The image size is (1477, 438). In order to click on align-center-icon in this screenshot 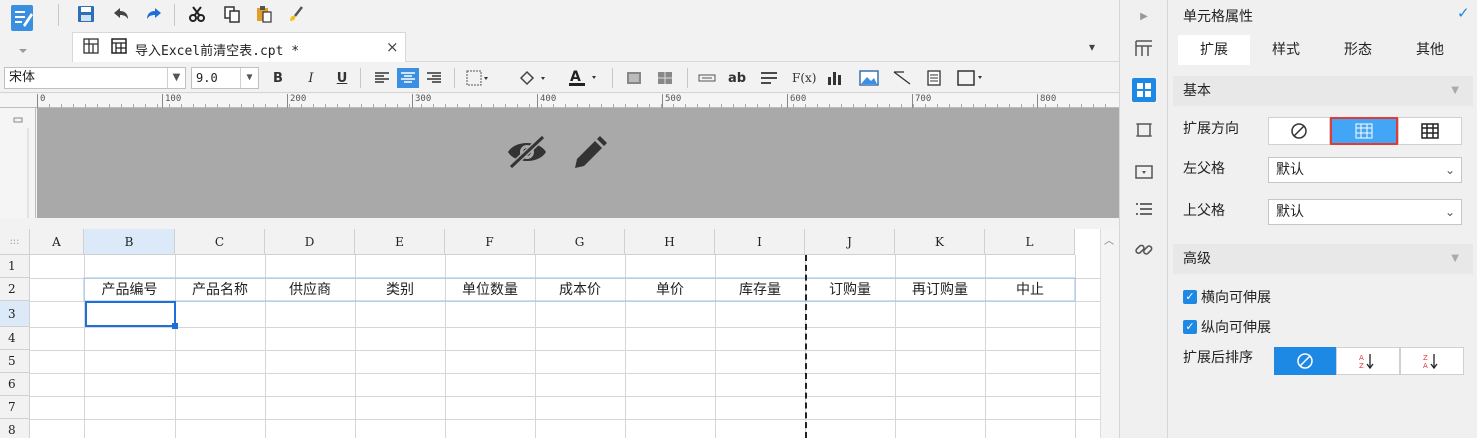, I will do `click(408, 78)`.